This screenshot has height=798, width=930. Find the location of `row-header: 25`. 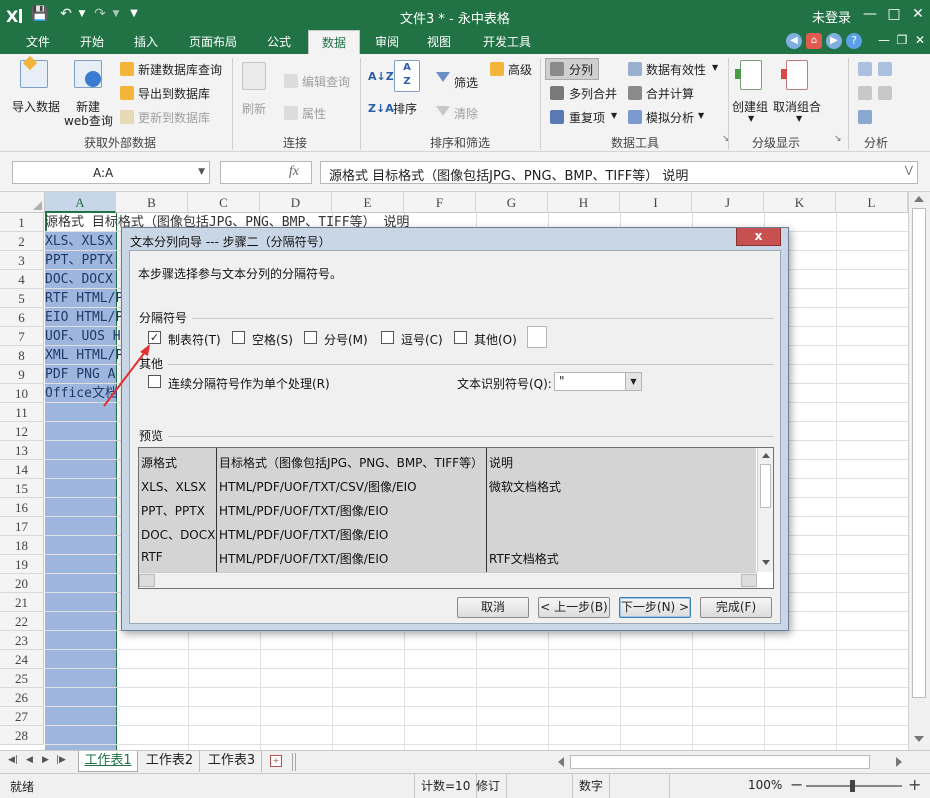

row-header: 25 is located at coordinates (22, 678).